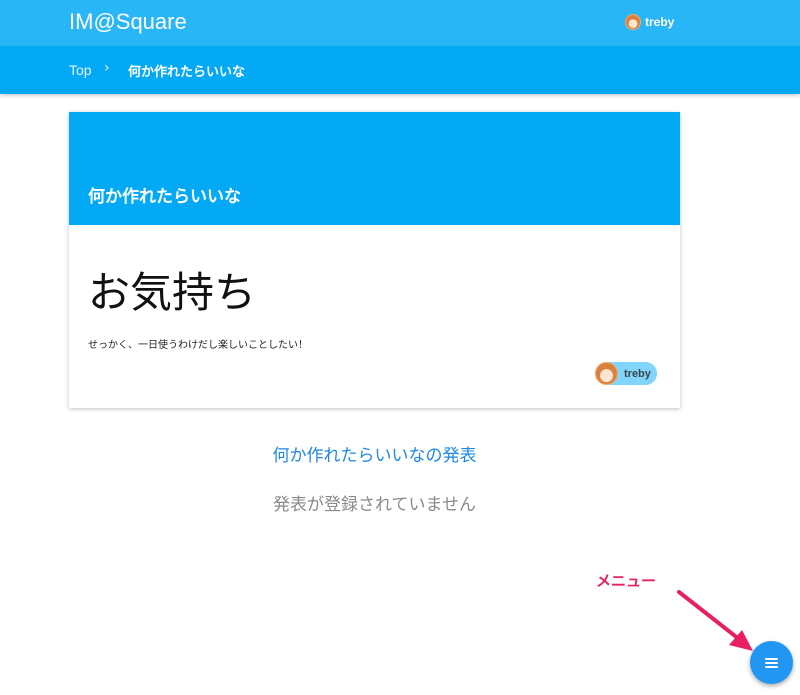 The height and width of the screenshot is (695, 800). I want to click on menu-icon, so click(771, 662).